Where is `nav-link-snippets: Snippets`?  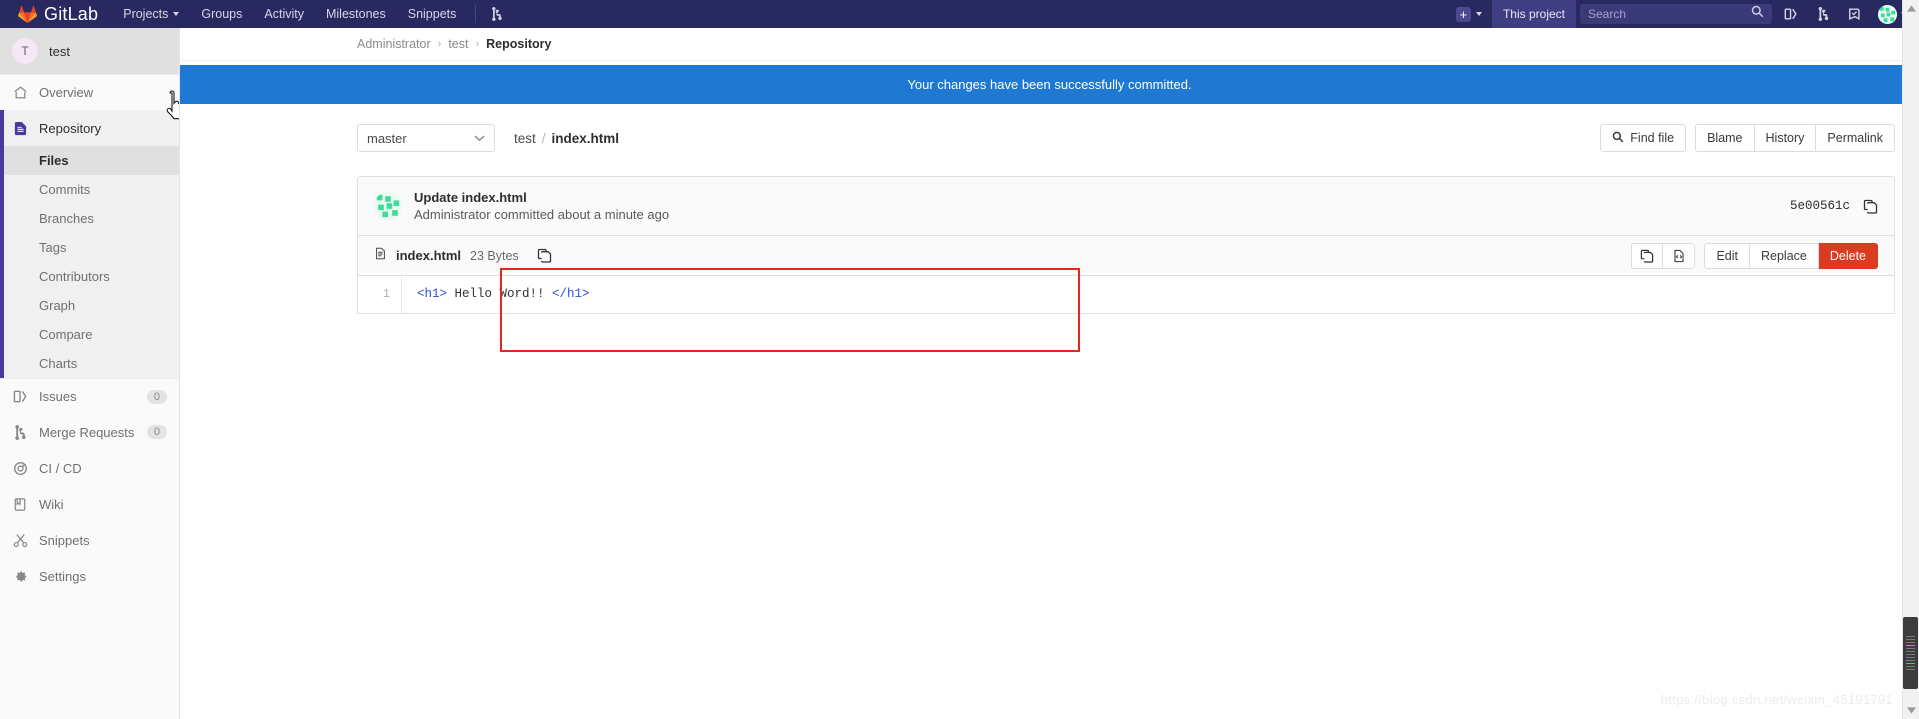 nav-link-snippets: Snippets is located at coordinates (432, 14).